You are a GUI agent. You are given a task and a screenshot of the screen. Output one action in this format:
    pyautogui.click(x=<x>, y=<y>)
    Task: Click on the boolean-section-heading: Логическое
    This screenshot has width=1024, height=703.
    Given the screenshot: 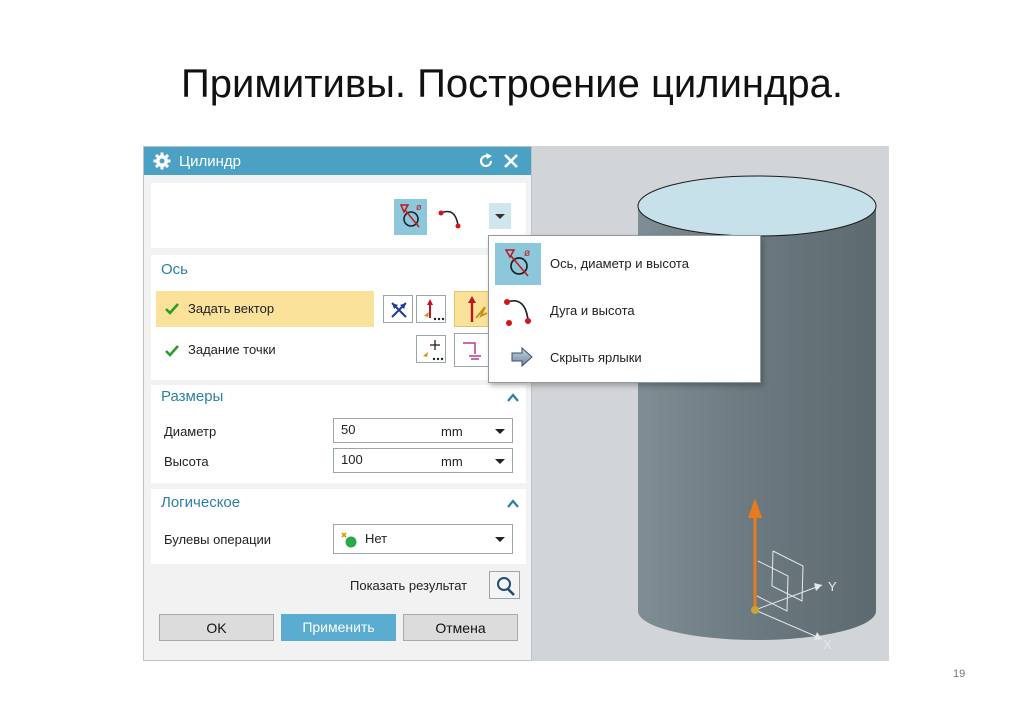 What is the action you would take?
    pyautogui.click(x=200, y=502)
    